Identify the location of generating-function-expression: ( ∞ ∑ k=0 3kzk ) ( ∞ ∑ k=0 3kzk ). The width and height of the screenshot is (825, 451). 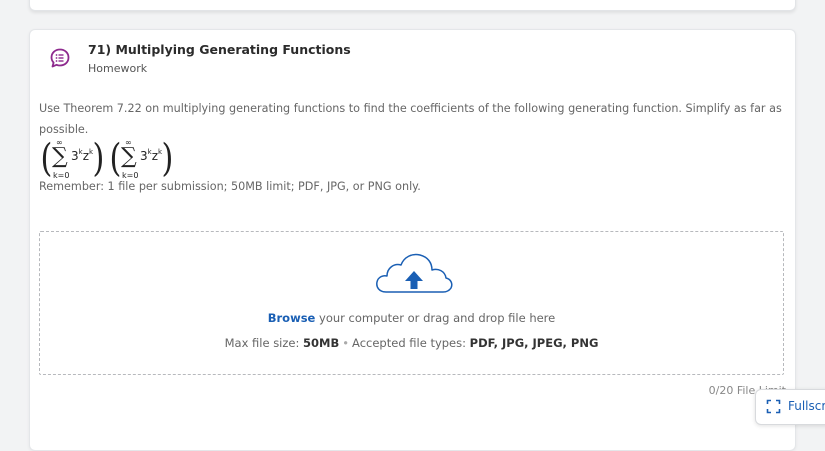
(119, 159).